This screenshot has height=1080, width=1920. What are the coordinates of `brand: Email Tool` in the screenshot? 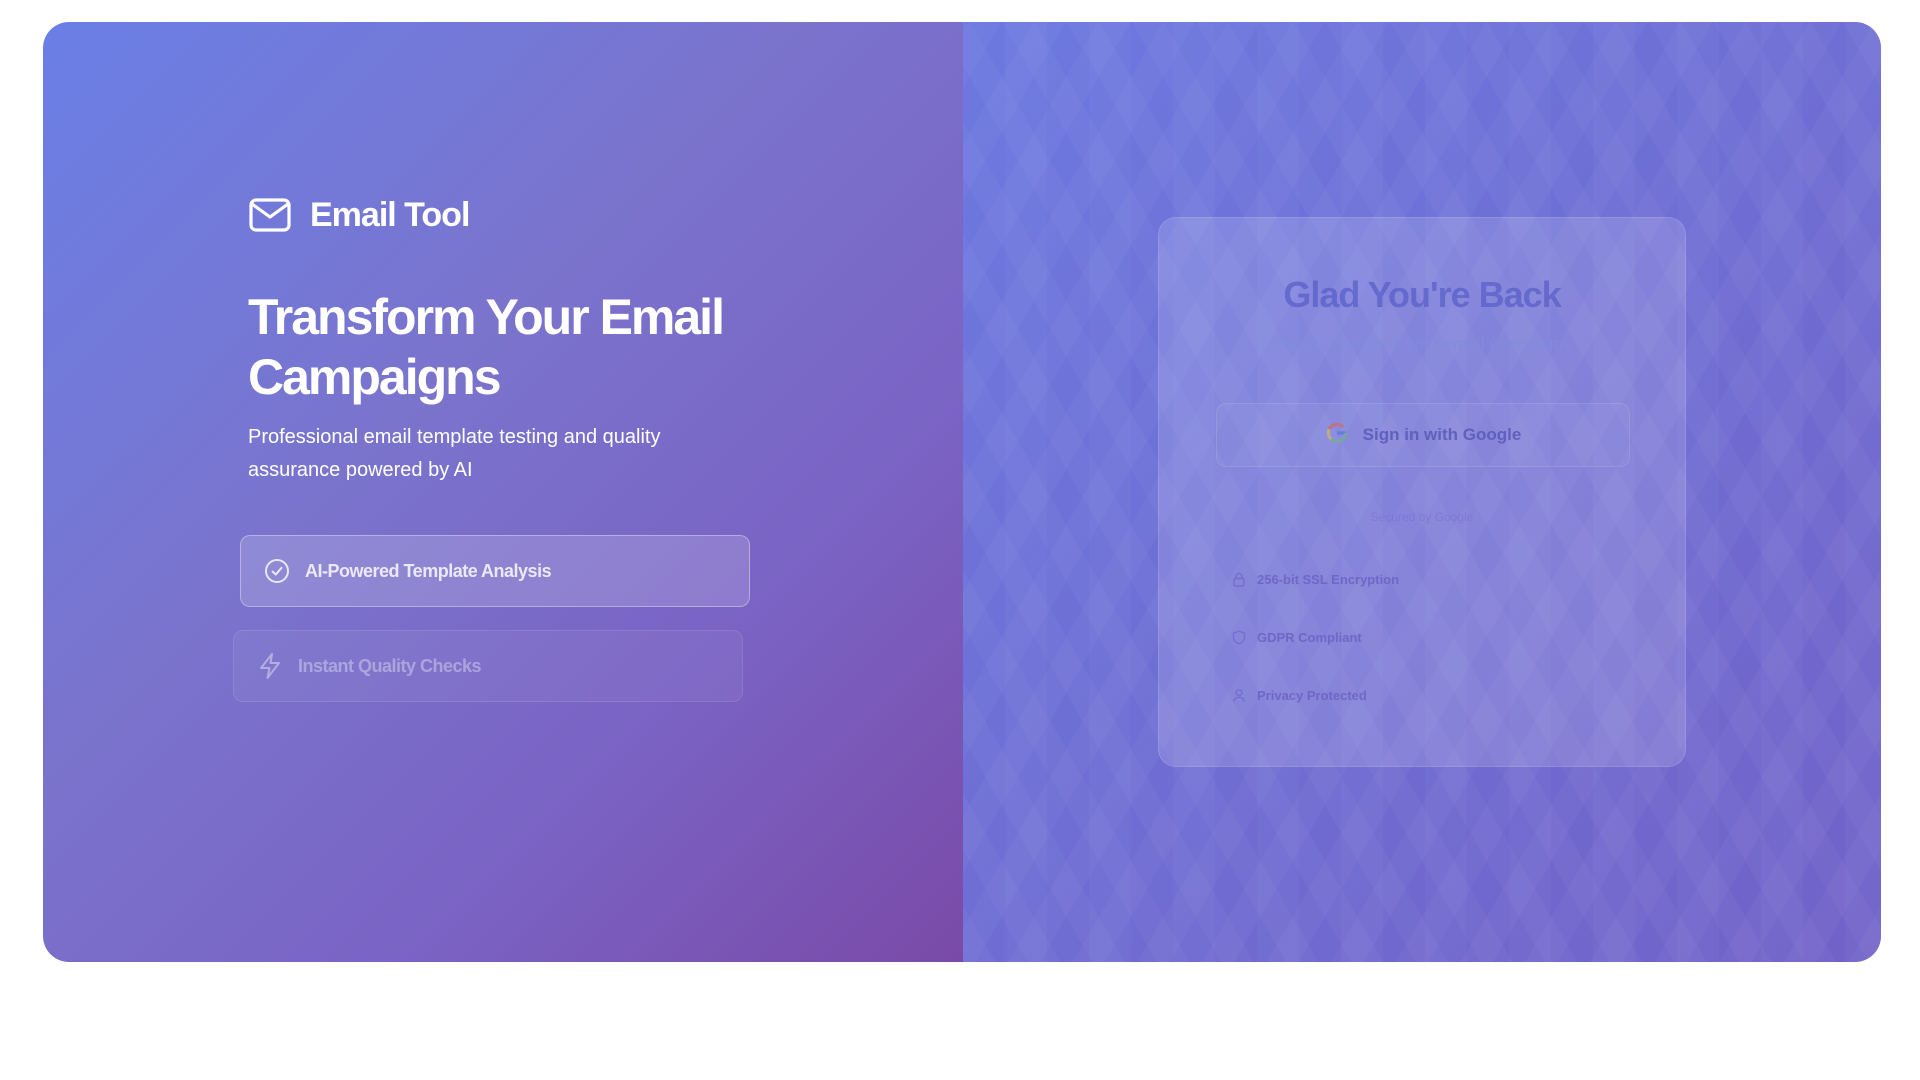 It's located at (359, 215).